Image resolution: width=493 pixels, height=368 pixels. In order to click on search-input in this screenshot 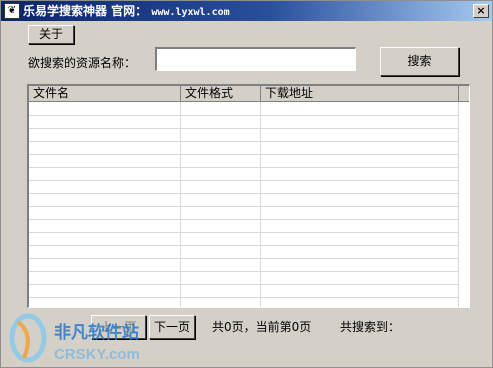, I will do `click(255, 59)`.